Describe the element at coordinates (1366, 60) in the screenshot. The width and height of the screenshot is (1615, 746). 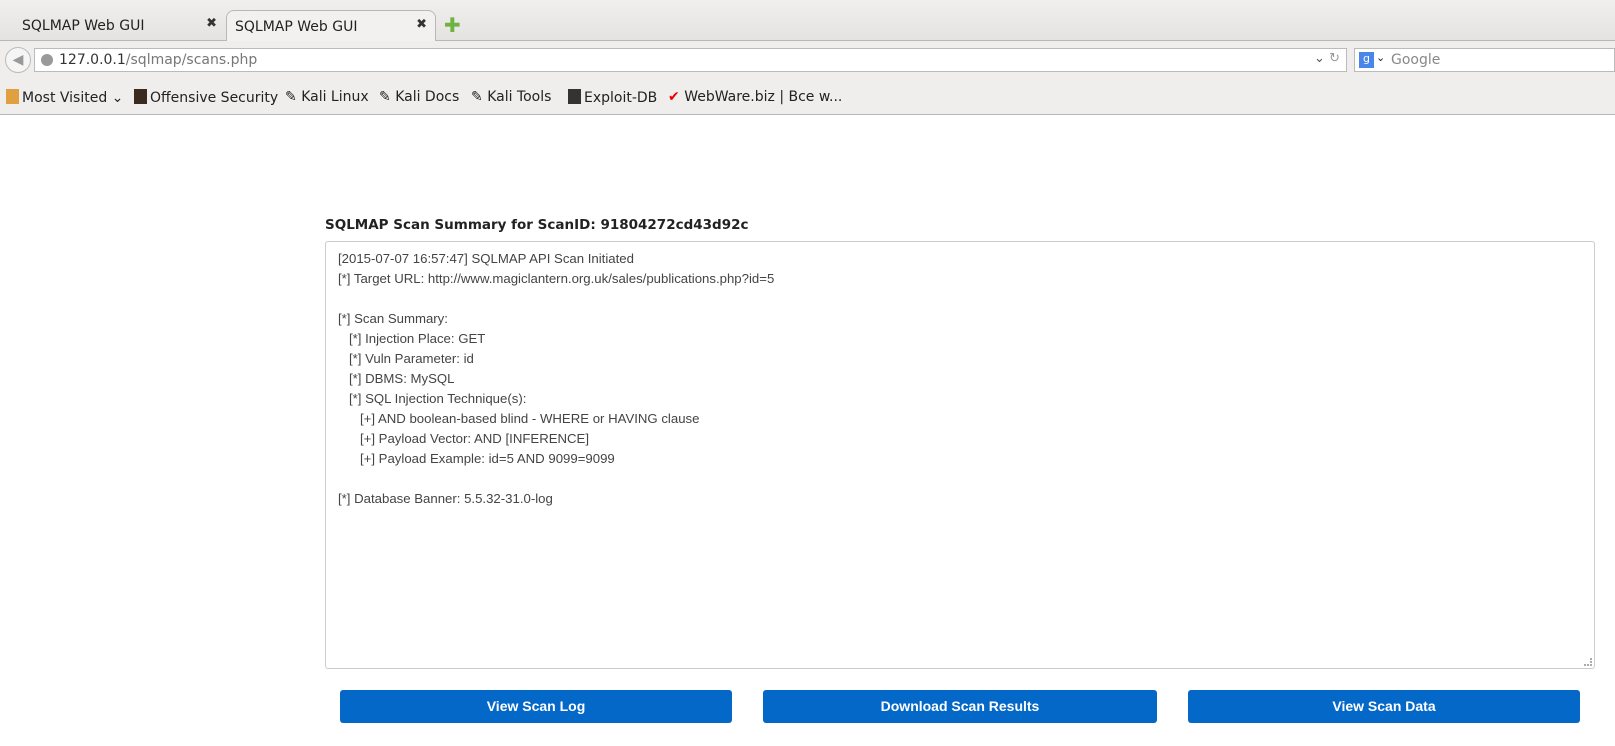
I see `google-icon: g` at that location.